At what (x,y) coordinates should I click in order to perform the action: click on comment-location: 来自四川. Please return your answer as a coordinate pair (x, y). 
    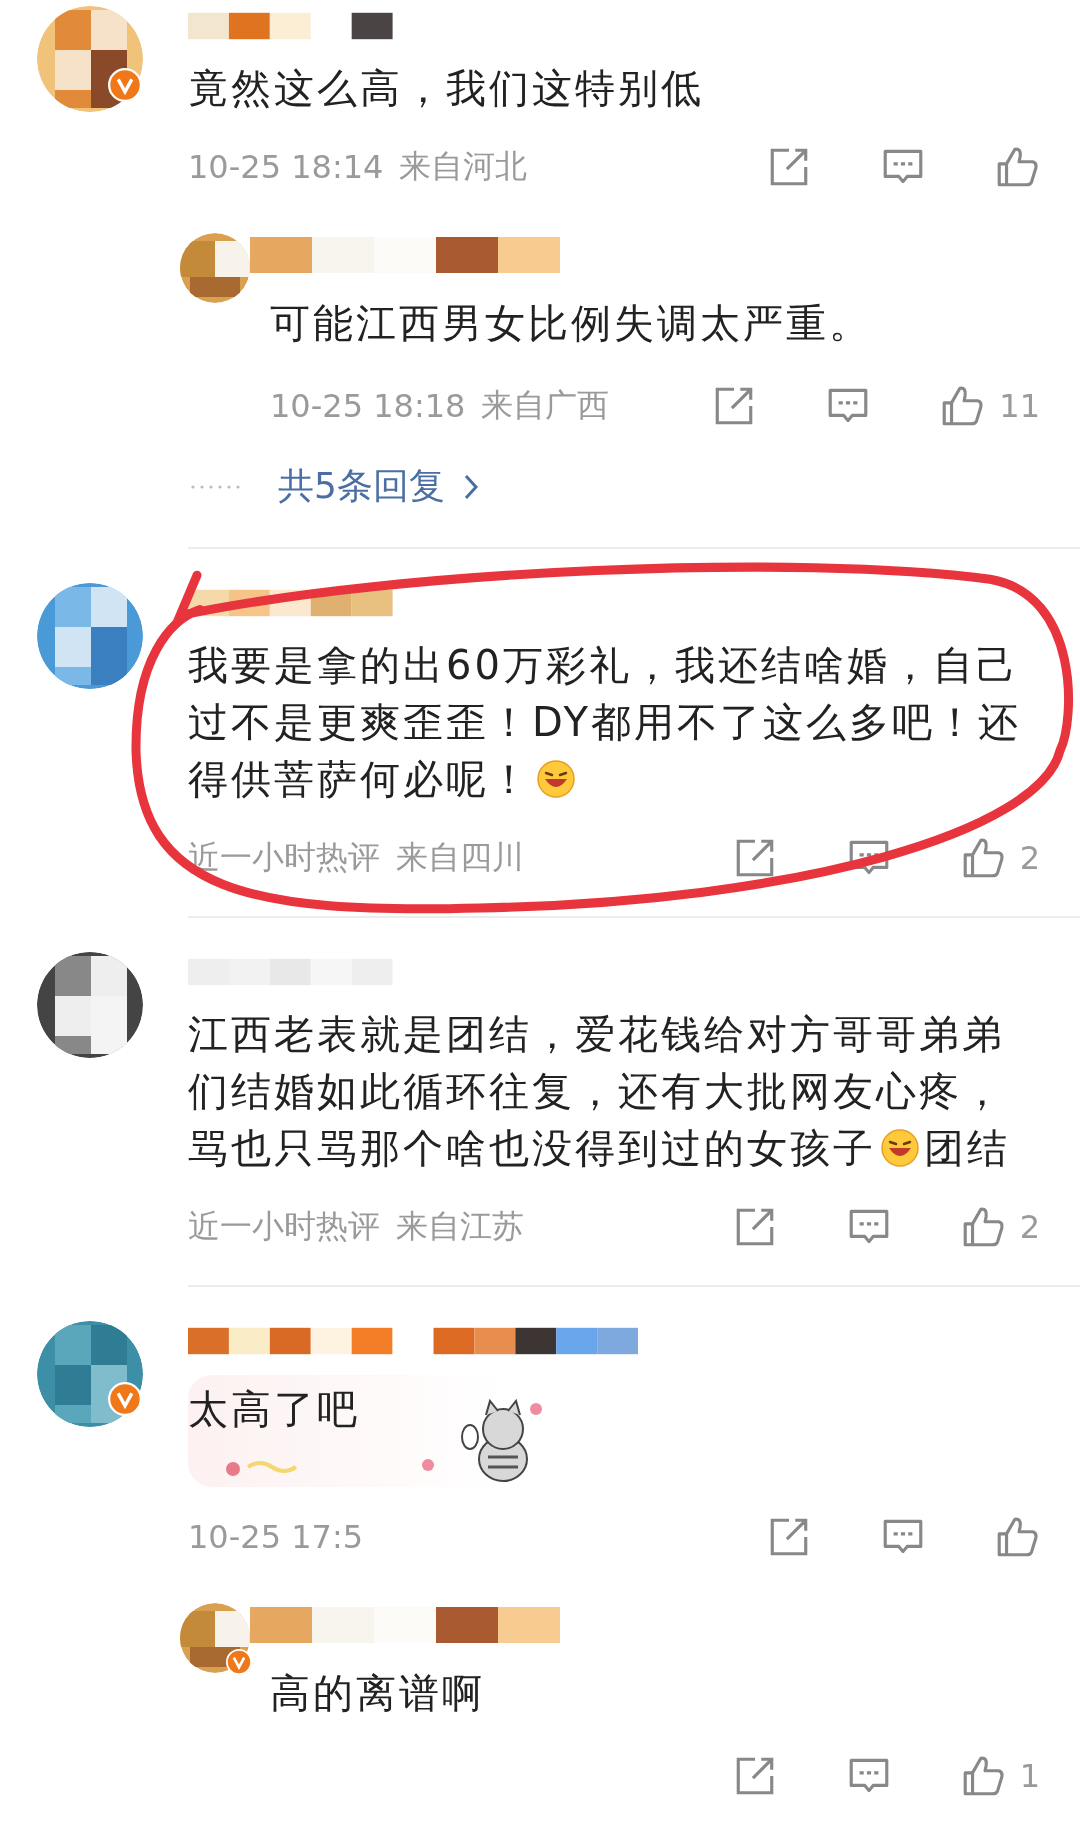
    Looking at the image, I should click on (460, 857).